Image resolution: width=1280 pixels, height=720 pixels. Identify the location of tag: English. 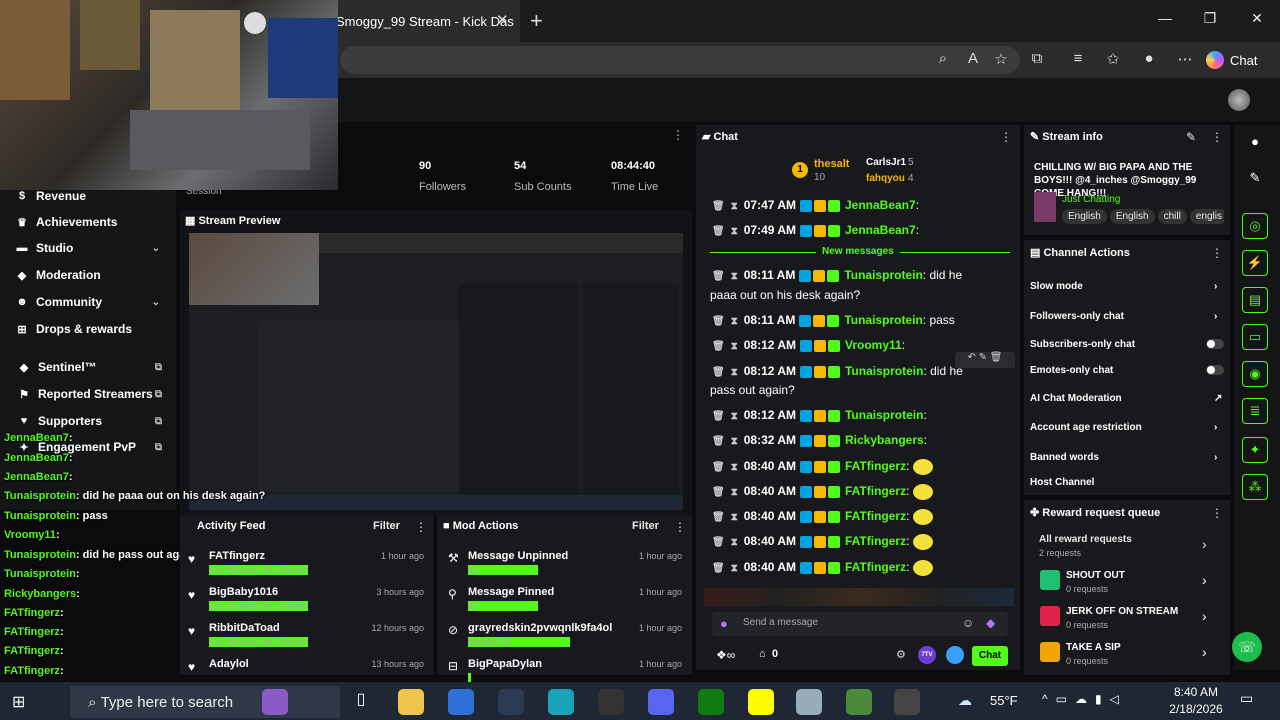
(1084, 216).